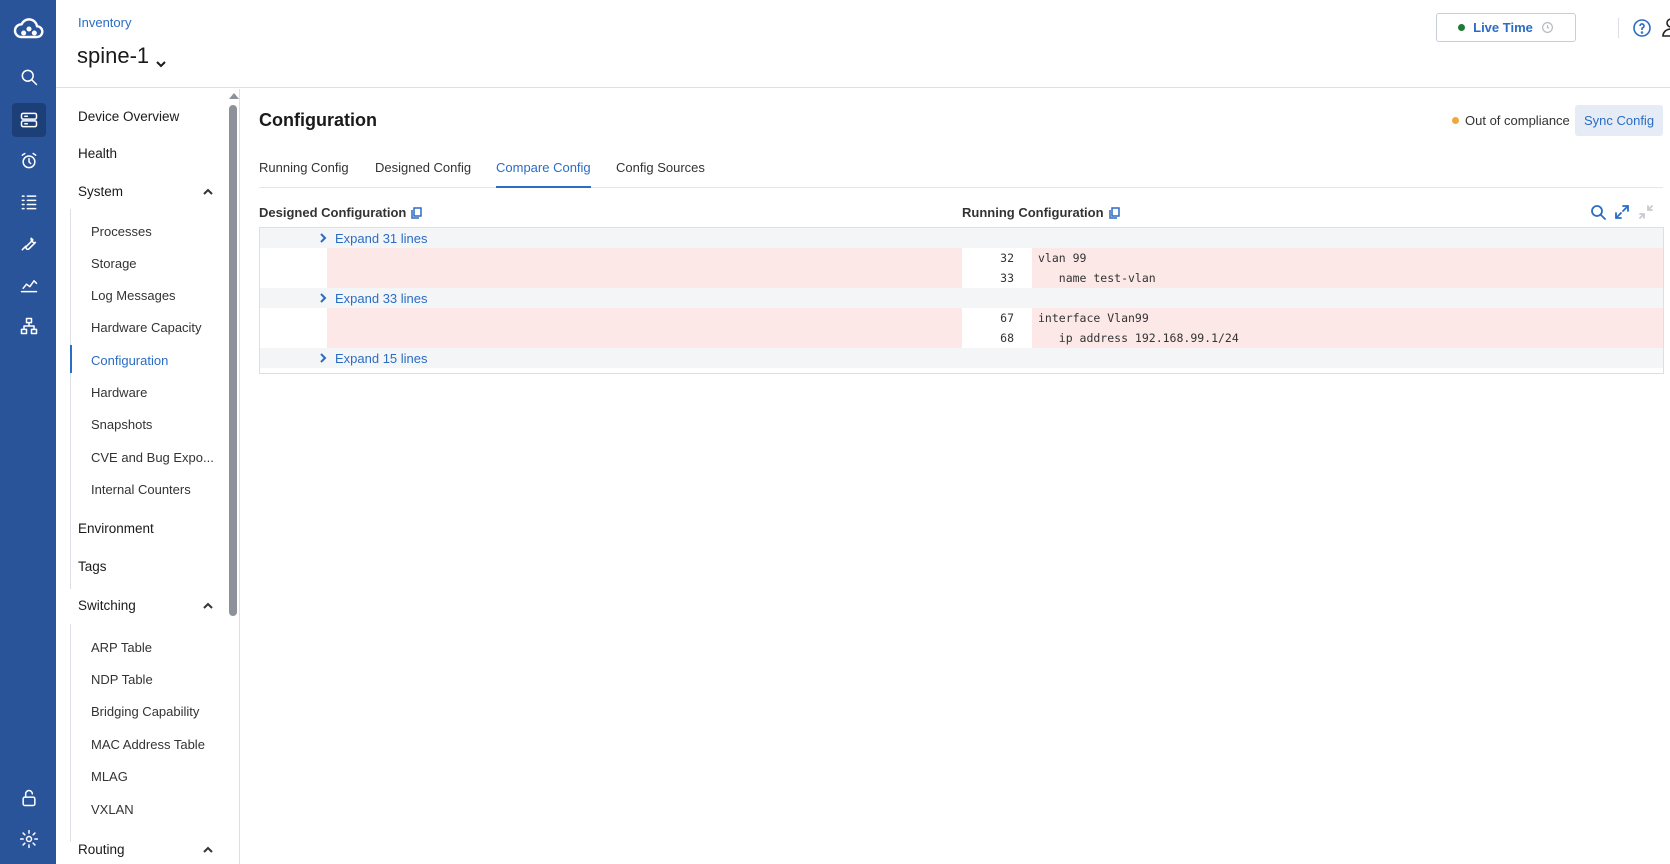 The width and height of the screenshot is (1670, 864). What do you see at coordinates (333, 212) in the screenshot?
I see `designed-config-title: Designed Configuration` at bounding box center [333, 212].